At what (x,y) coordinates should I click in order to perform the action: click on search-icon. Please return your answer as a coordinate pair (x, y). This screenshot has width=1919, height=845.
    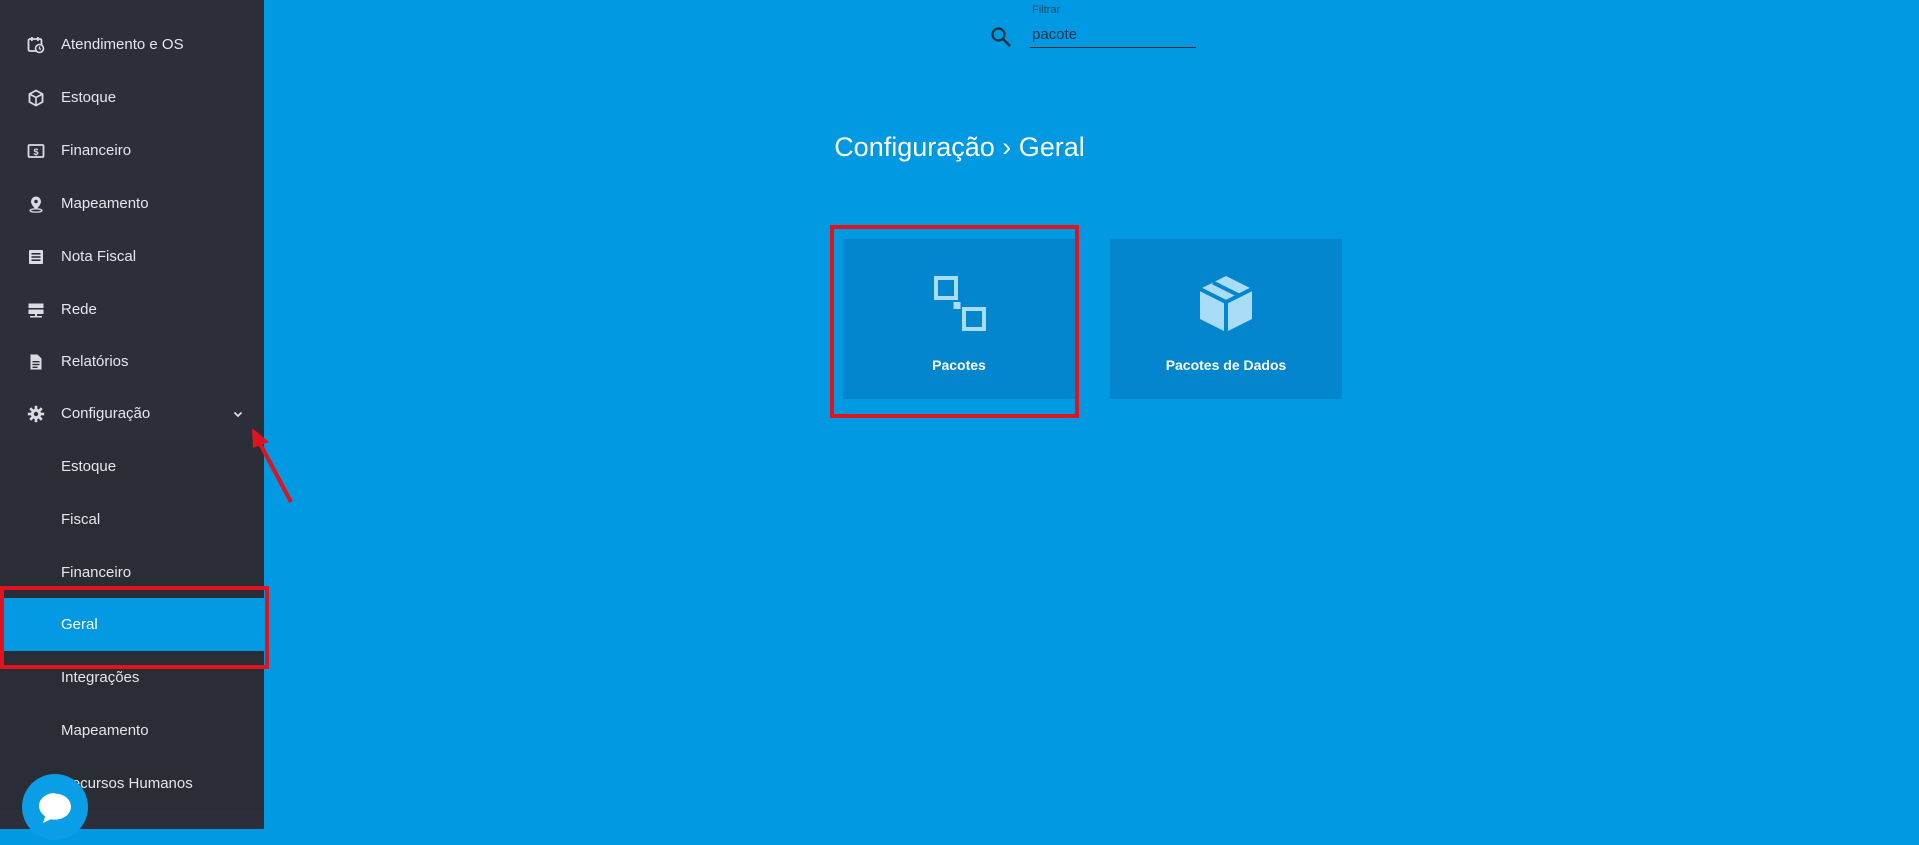
    Looking at the image, I should click on (1001, 37).